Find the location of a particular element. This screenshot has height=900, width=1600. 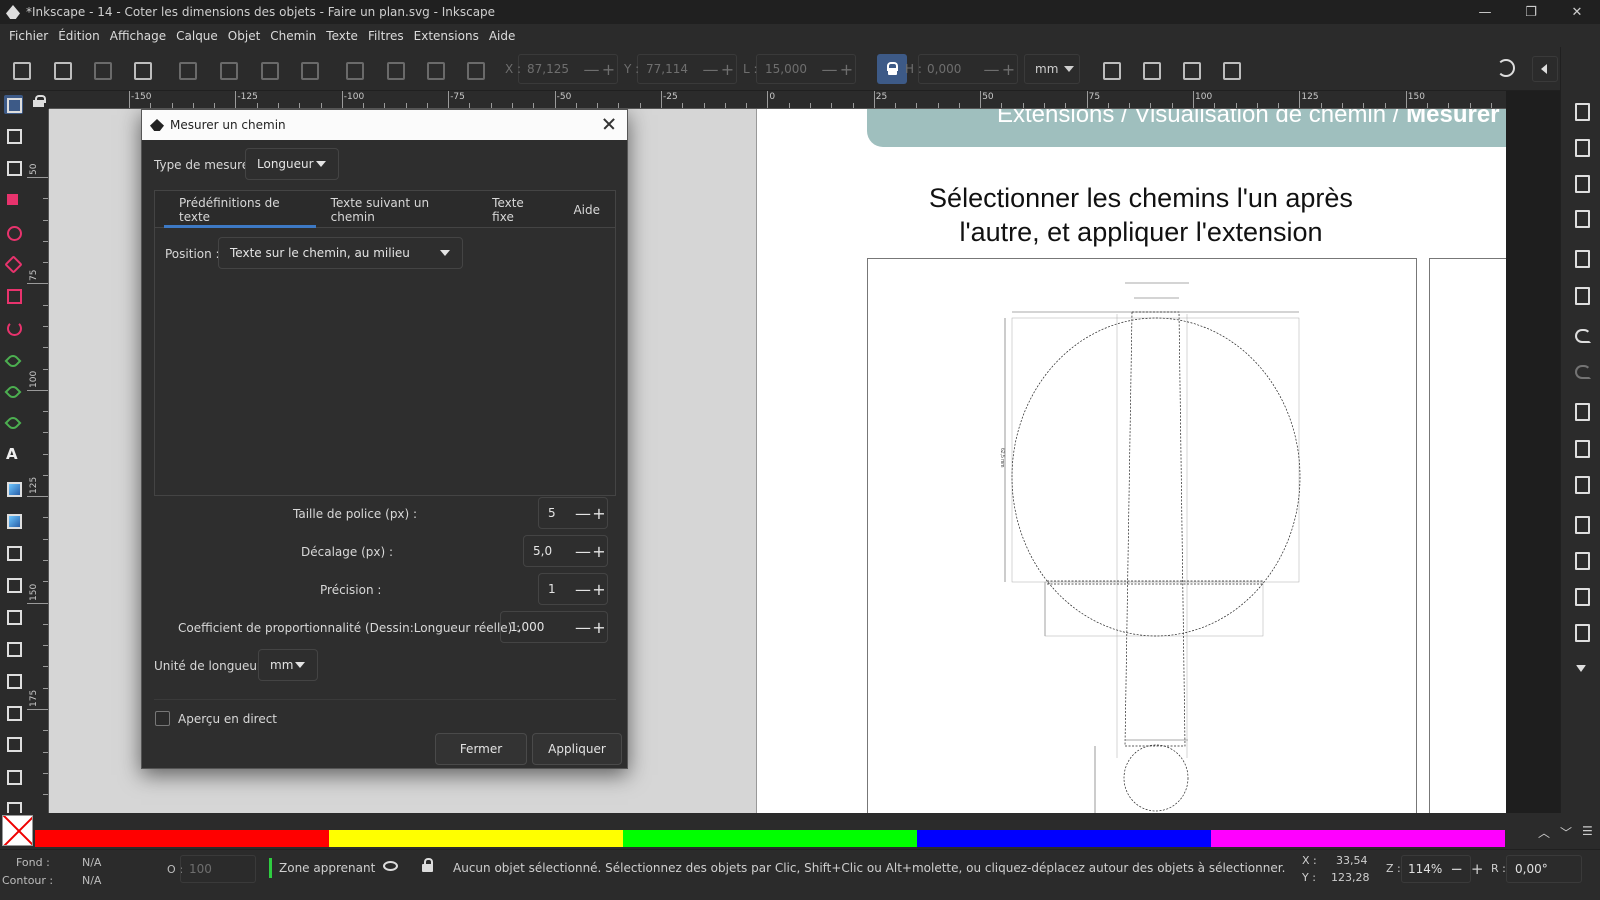

y-field: Y : 77,114 — + is located at coordinates (680, 69).